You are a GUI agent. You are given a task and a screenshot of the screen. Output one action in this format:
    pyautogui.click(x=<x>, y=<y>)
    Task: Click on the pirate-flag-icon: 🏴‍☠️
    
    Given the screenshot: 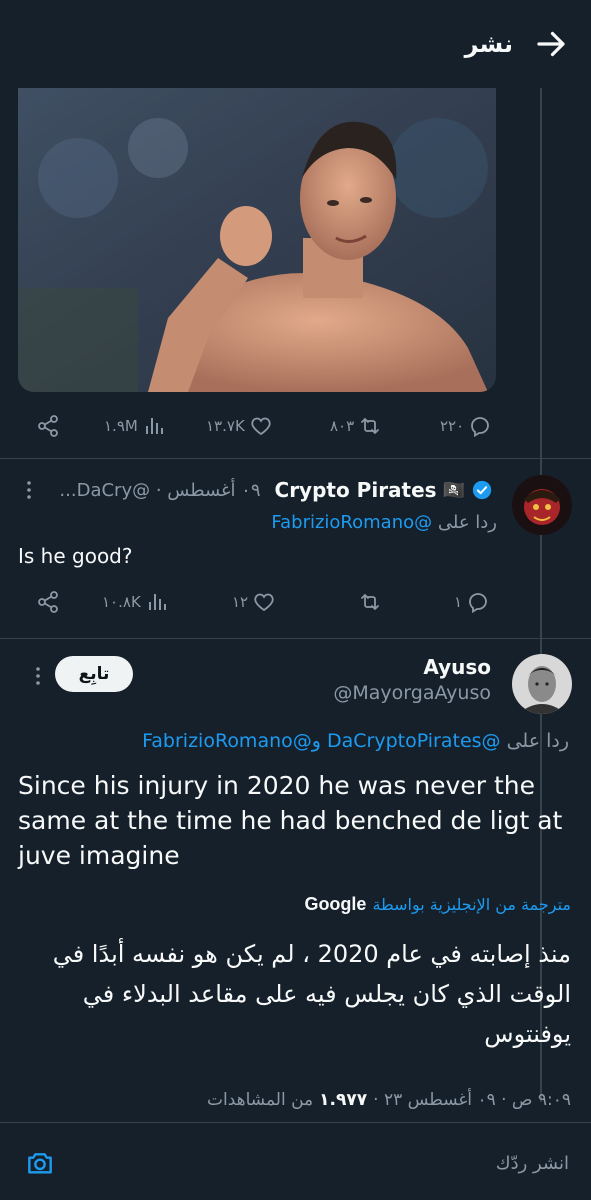 What is the action you would take?
    pyautogui.click(x=453, y=490)
    